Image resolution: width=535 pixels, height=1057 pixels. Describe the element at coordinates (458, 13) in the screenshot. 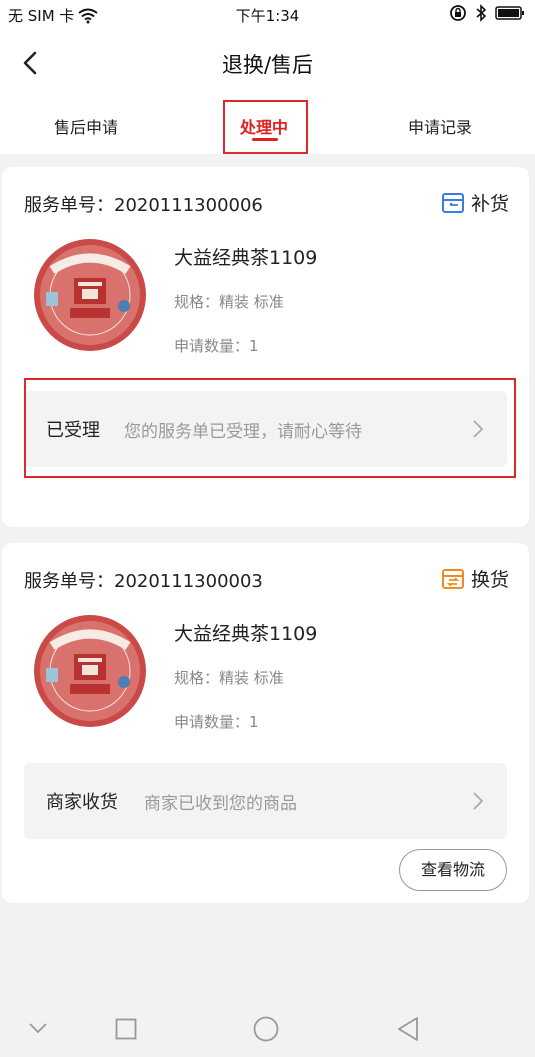

I see `rotation-lock-icon` at that location.